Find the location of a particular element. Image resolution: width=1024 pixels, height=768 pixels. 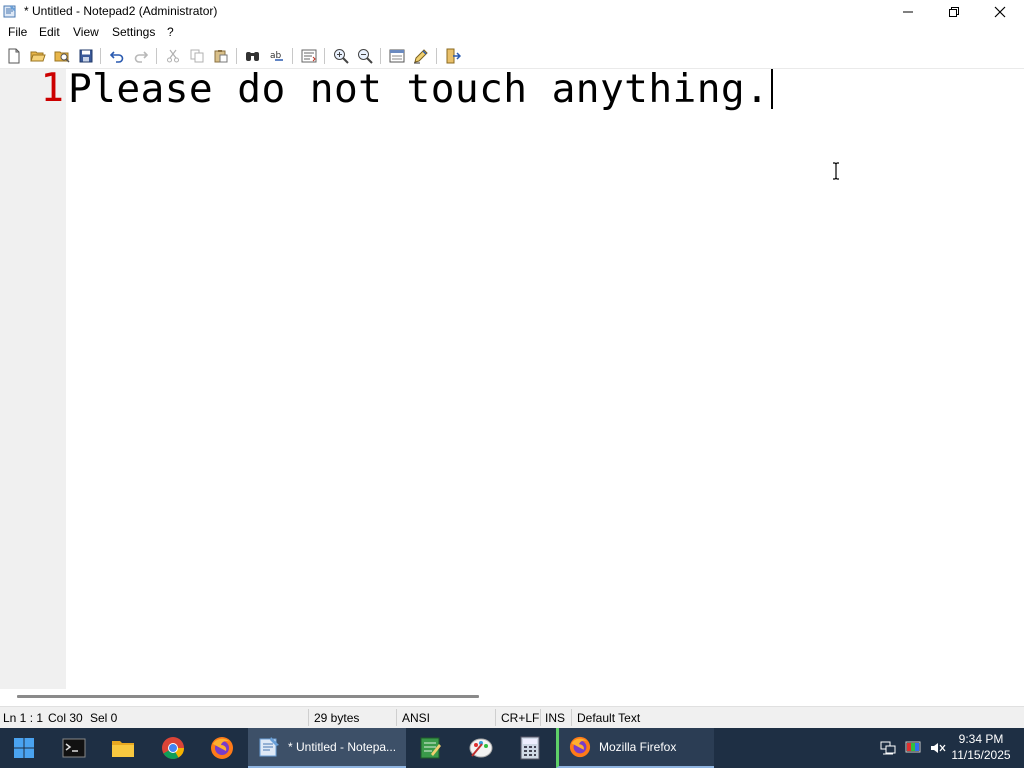

clock-time: 9:34 PM is located at coordinates (981, 739).